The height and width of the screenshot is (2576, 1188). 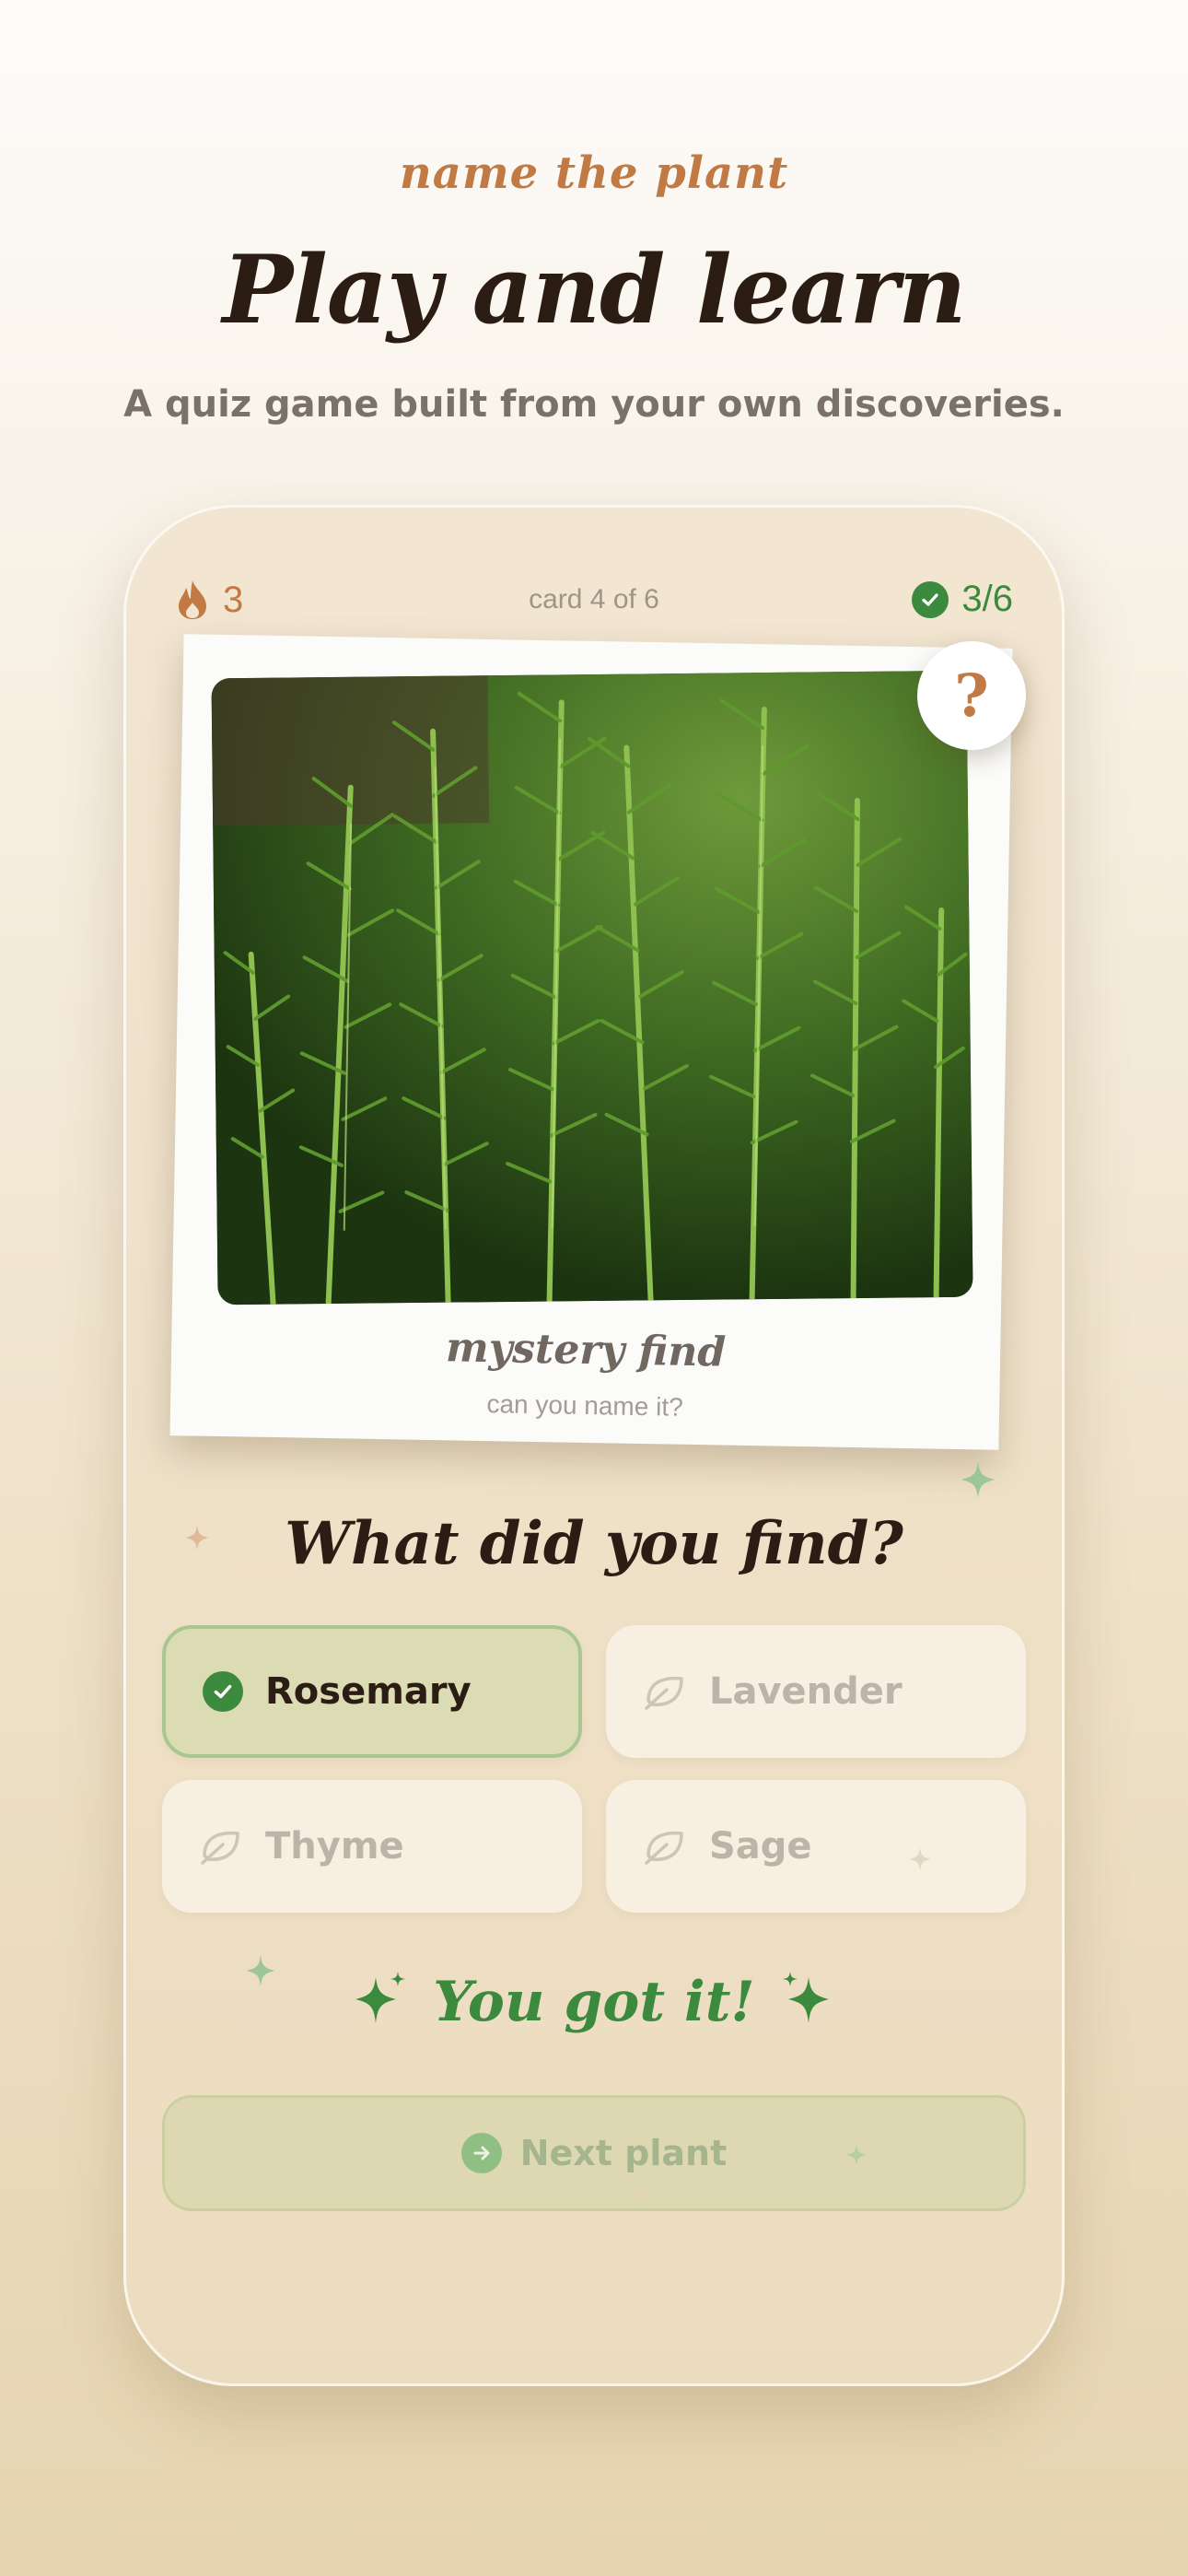 I want to click on page-title: Play and learn, so click(x=594, y=290).